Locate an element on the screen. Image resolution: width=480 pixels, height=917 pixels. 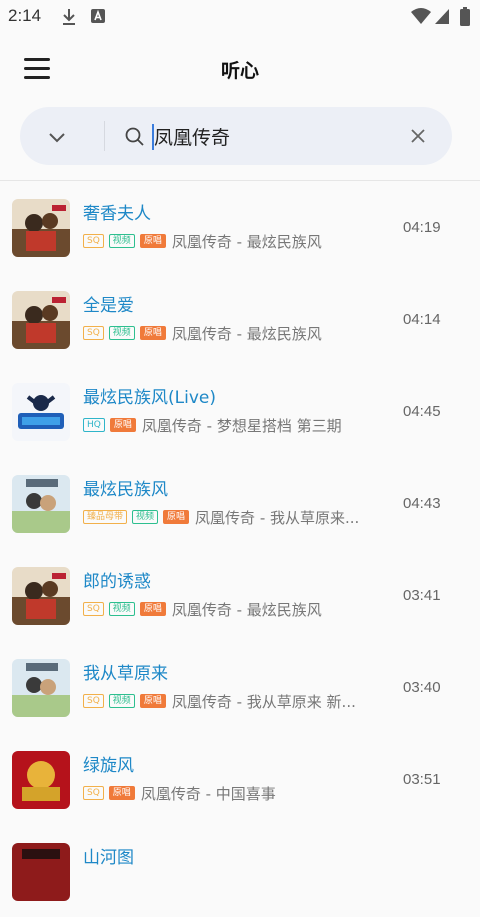
song-row: 绿旋风 SQ 原唱 凤凰传奇 - 中国喜事 03:51 is located at coordinates (240, 779).